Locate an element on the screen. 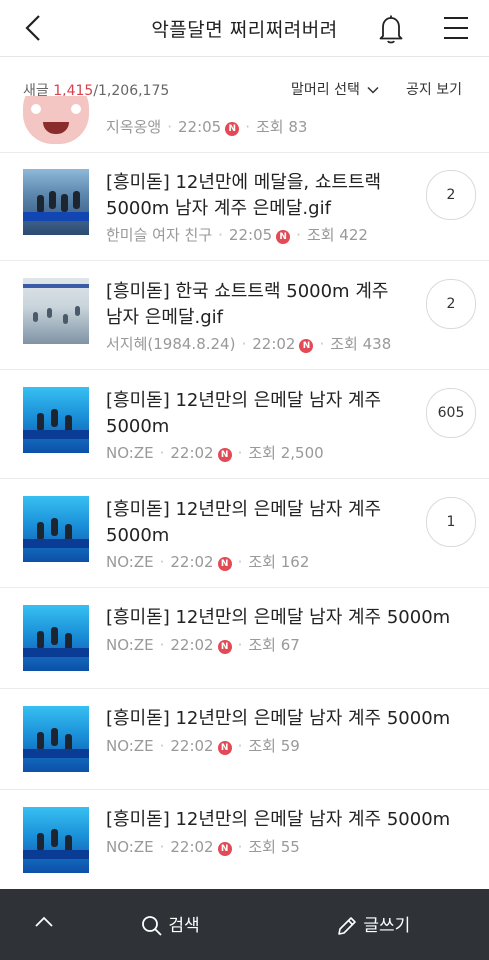 The image size is (489, 960). post-meta: 서지혜(1984.8.24) · 22:02 N · 조회 438 is located at coordinates (249, 344).